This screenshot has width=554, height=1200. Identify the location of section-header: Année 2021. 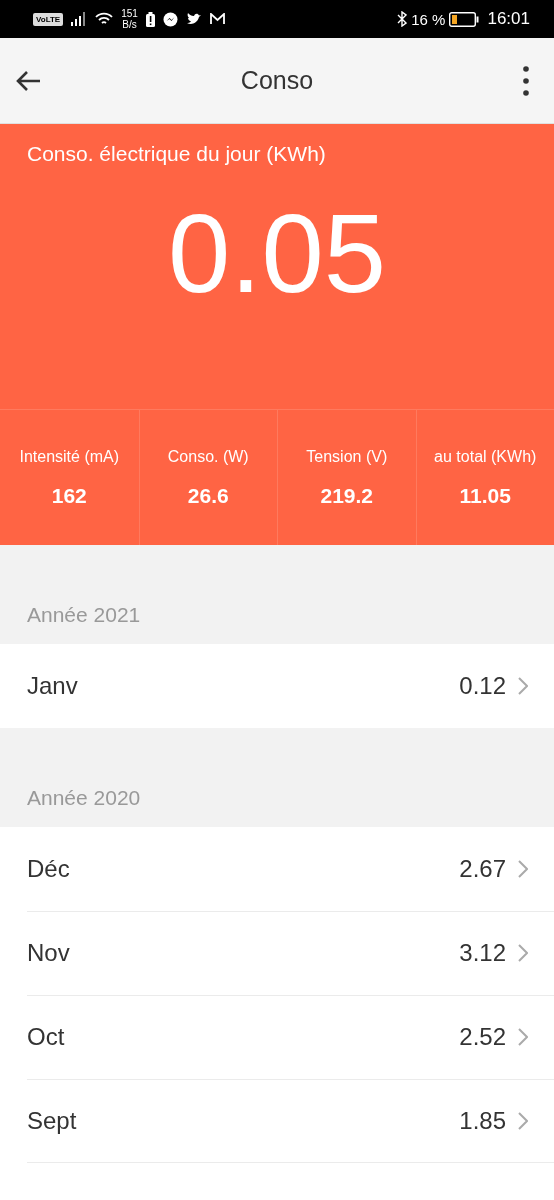
(84, 614).